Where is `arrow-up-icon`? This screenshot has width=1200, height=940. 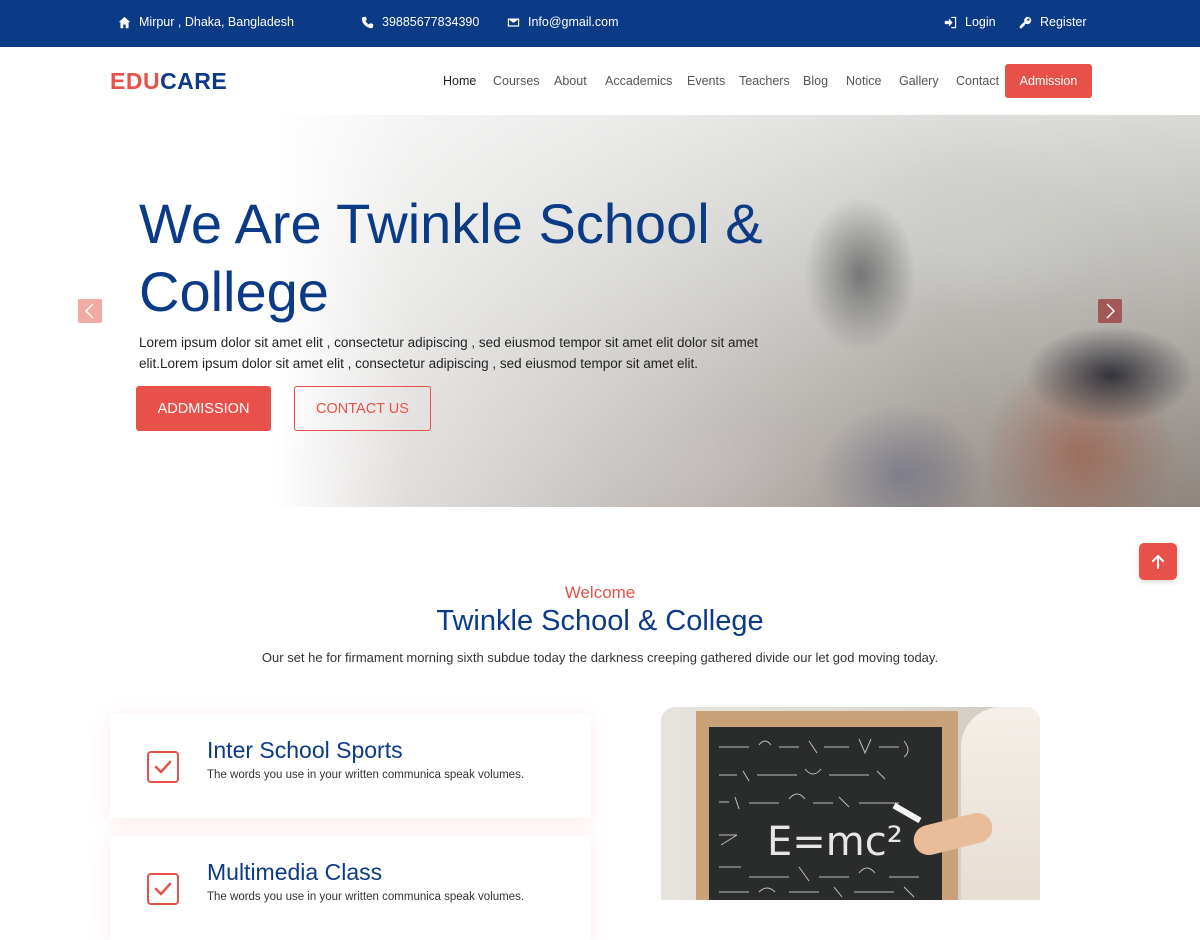 arrow-up-icon is located at coordinates (1158, 561).